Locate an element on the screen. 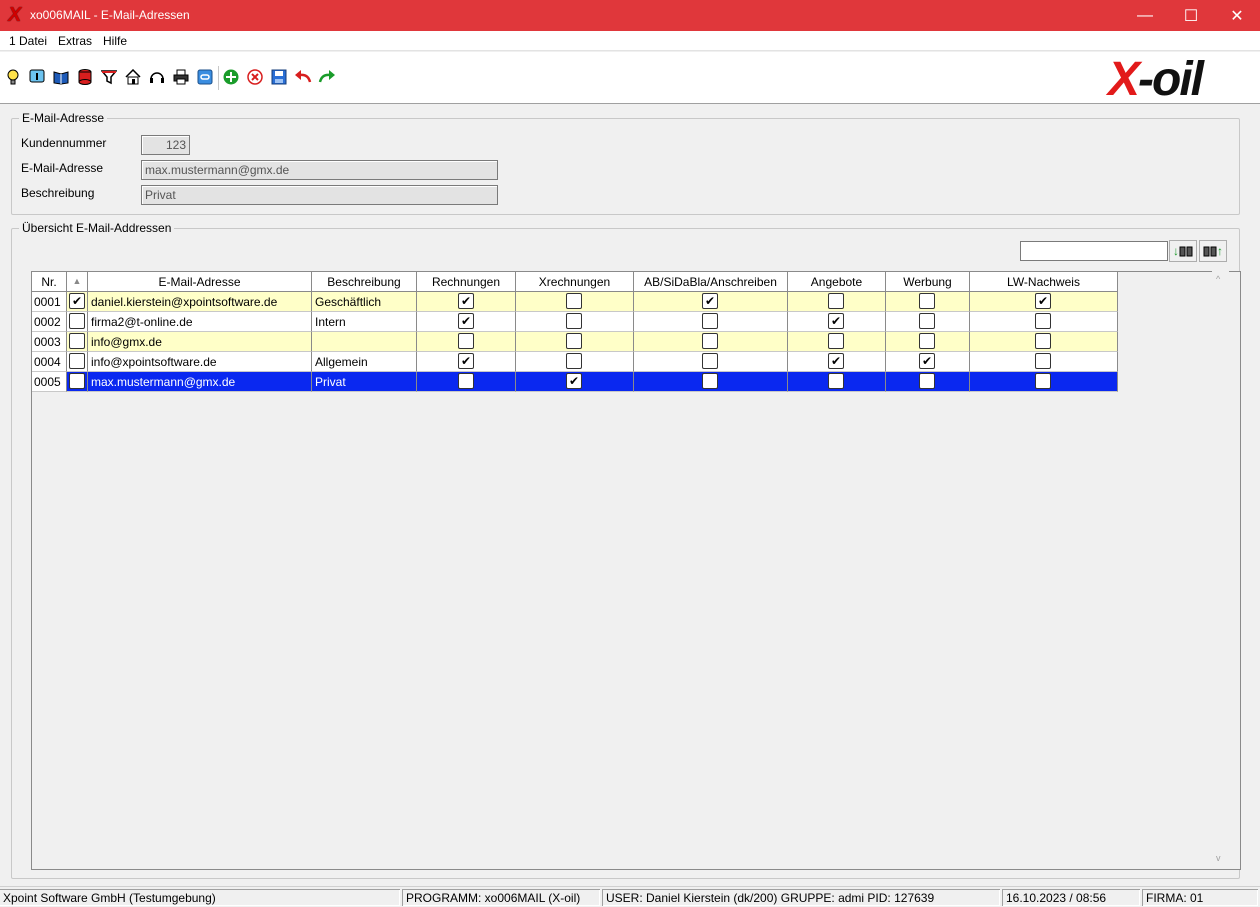 This screenshot has height=907, width=1260. add-icon is located at coordinates (231, 77).